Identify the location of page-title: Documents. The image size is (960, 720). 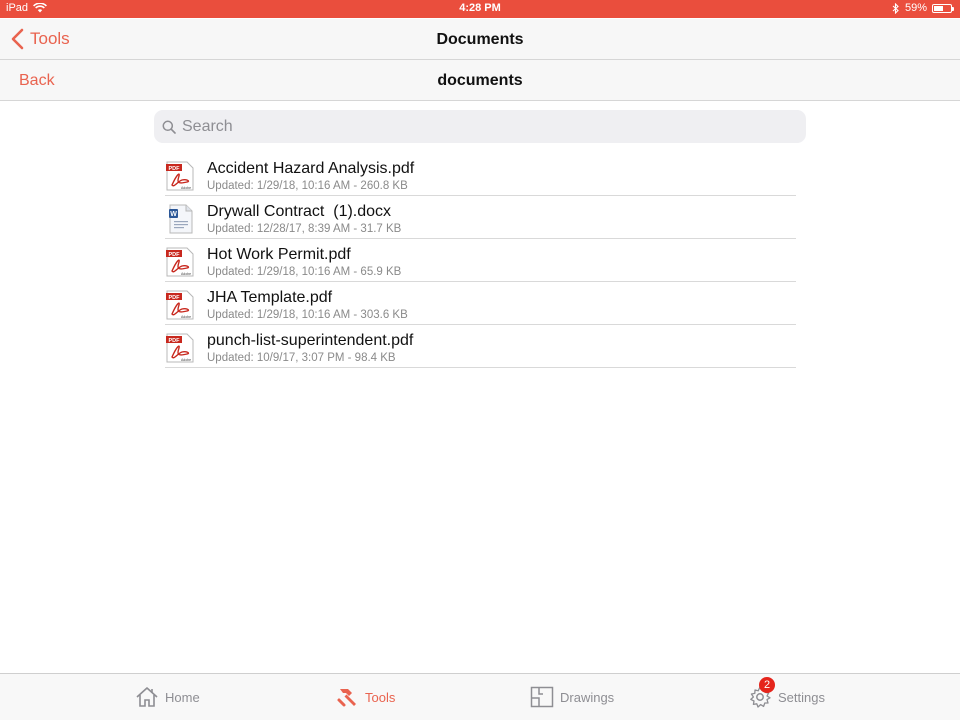
(480, 39).